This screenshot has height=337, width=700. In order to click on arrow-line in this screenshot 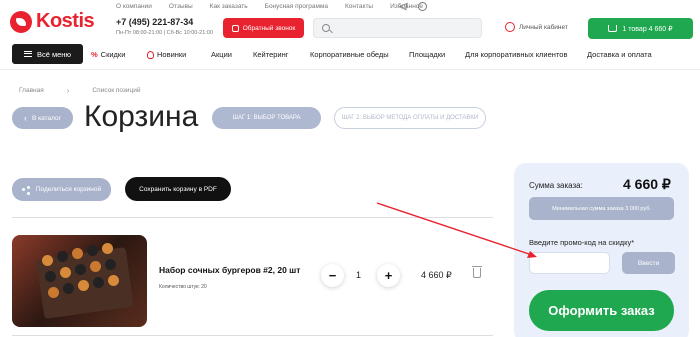, I will do `click(454, 229)`.